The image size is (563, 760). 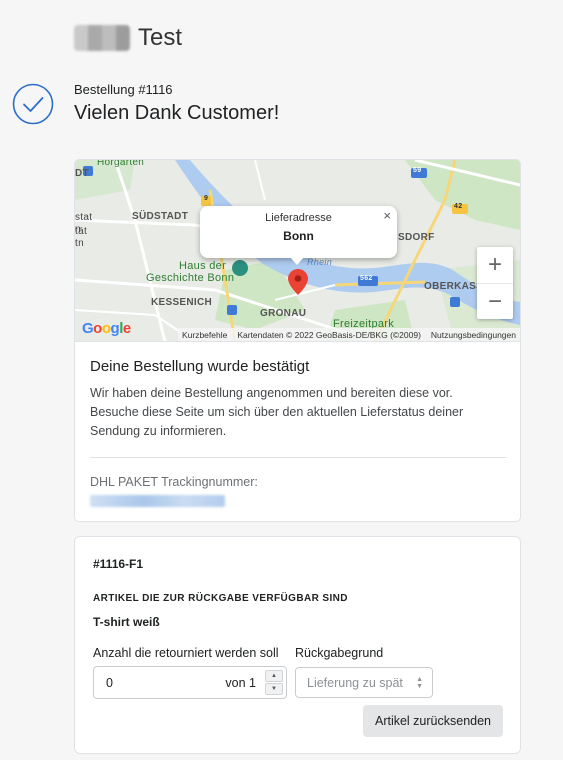 What do you see at coordinates (417, 170) in the screenshot?
I see `map-road-59: 59` at bounding box center [417, 170].